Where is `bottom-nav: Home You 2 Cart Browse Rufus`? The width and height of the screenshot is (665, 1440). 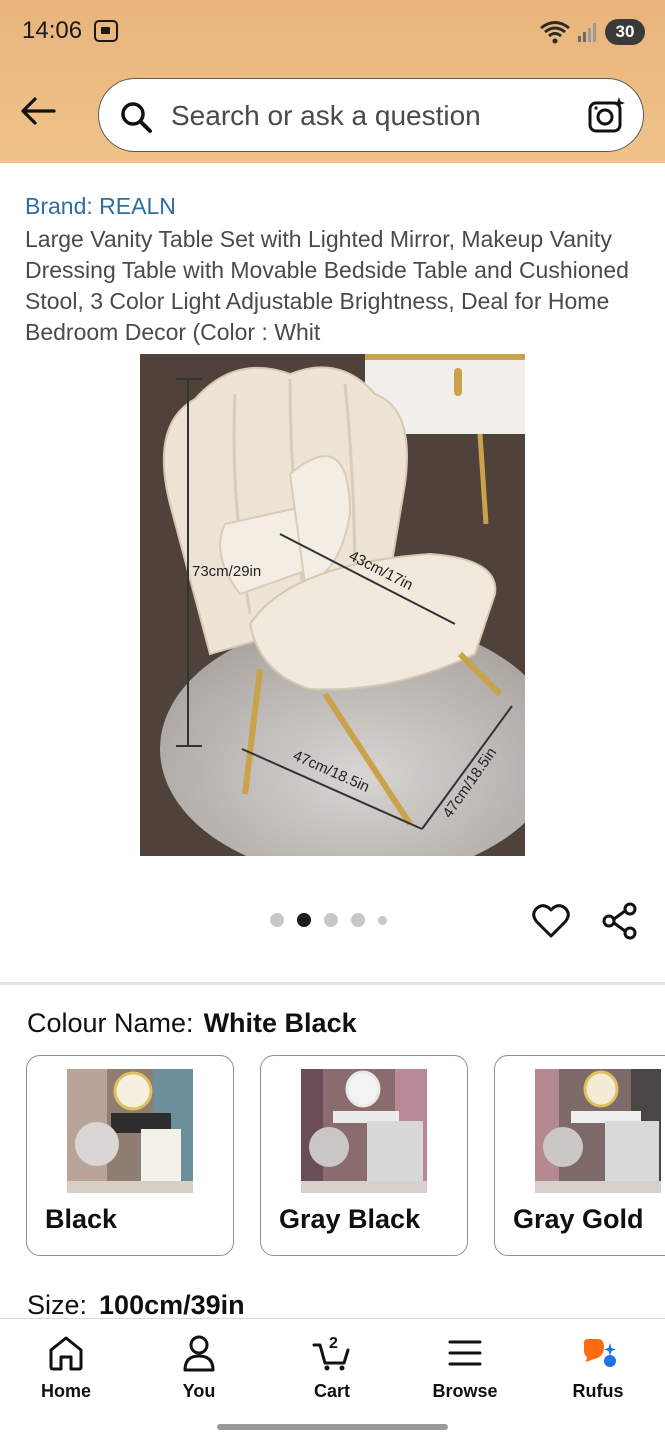
bottom-nav: Home You 2 Cart Browse Rufus is located at coordinates (332, 1379).